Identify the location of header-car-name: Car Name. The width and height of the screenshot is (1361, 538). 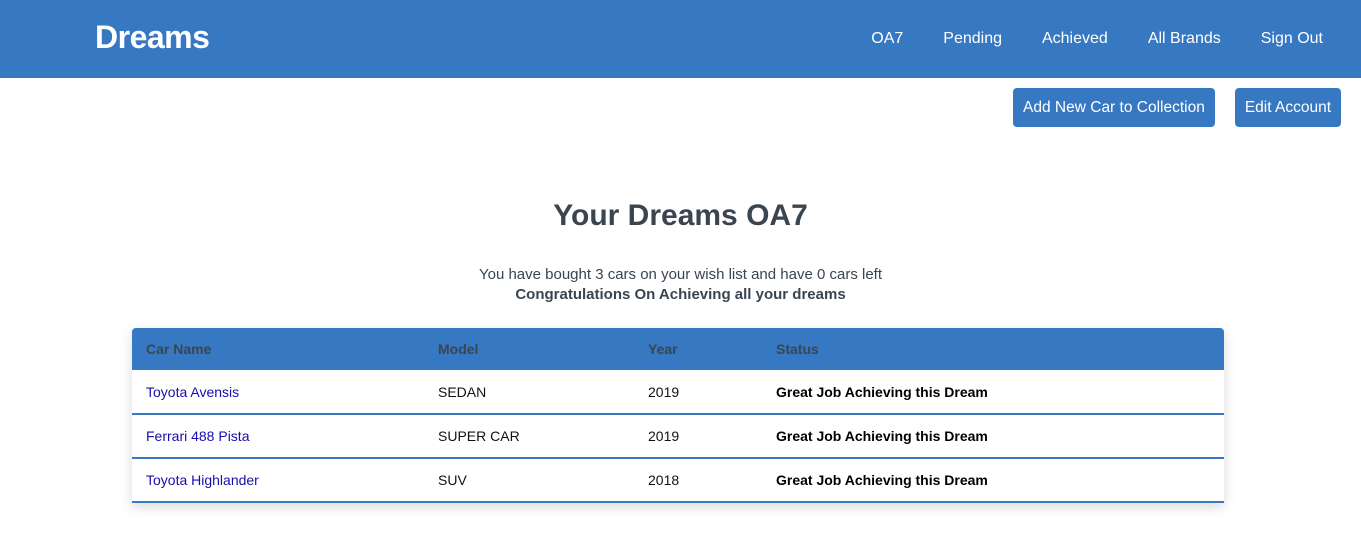
(179, 349).